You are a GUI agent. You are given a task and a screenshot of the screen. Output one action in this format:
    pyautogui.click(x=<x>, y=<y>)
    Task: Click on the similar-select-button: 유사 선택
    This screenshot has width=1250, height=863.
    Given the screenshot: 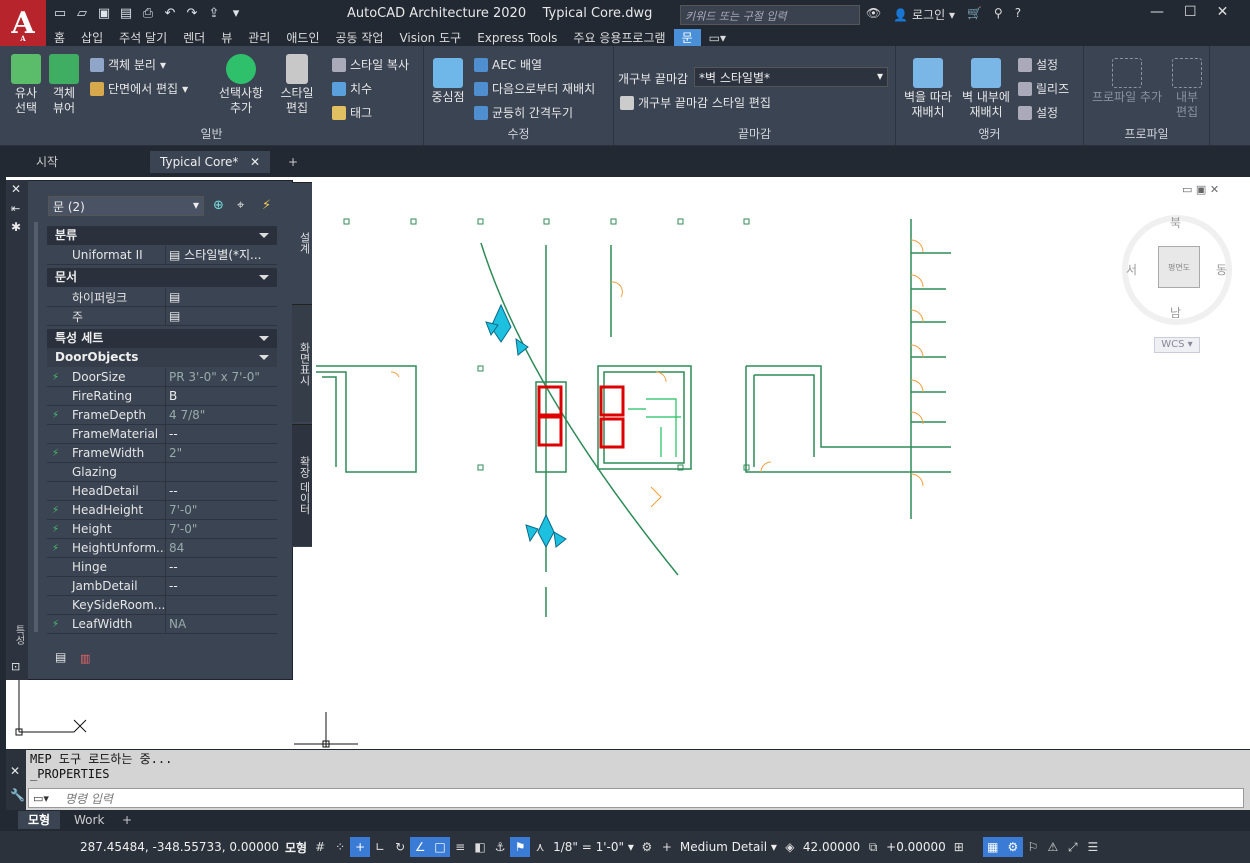 What is the action you would take?
    pyautogui.click(x=26, y=85)
    